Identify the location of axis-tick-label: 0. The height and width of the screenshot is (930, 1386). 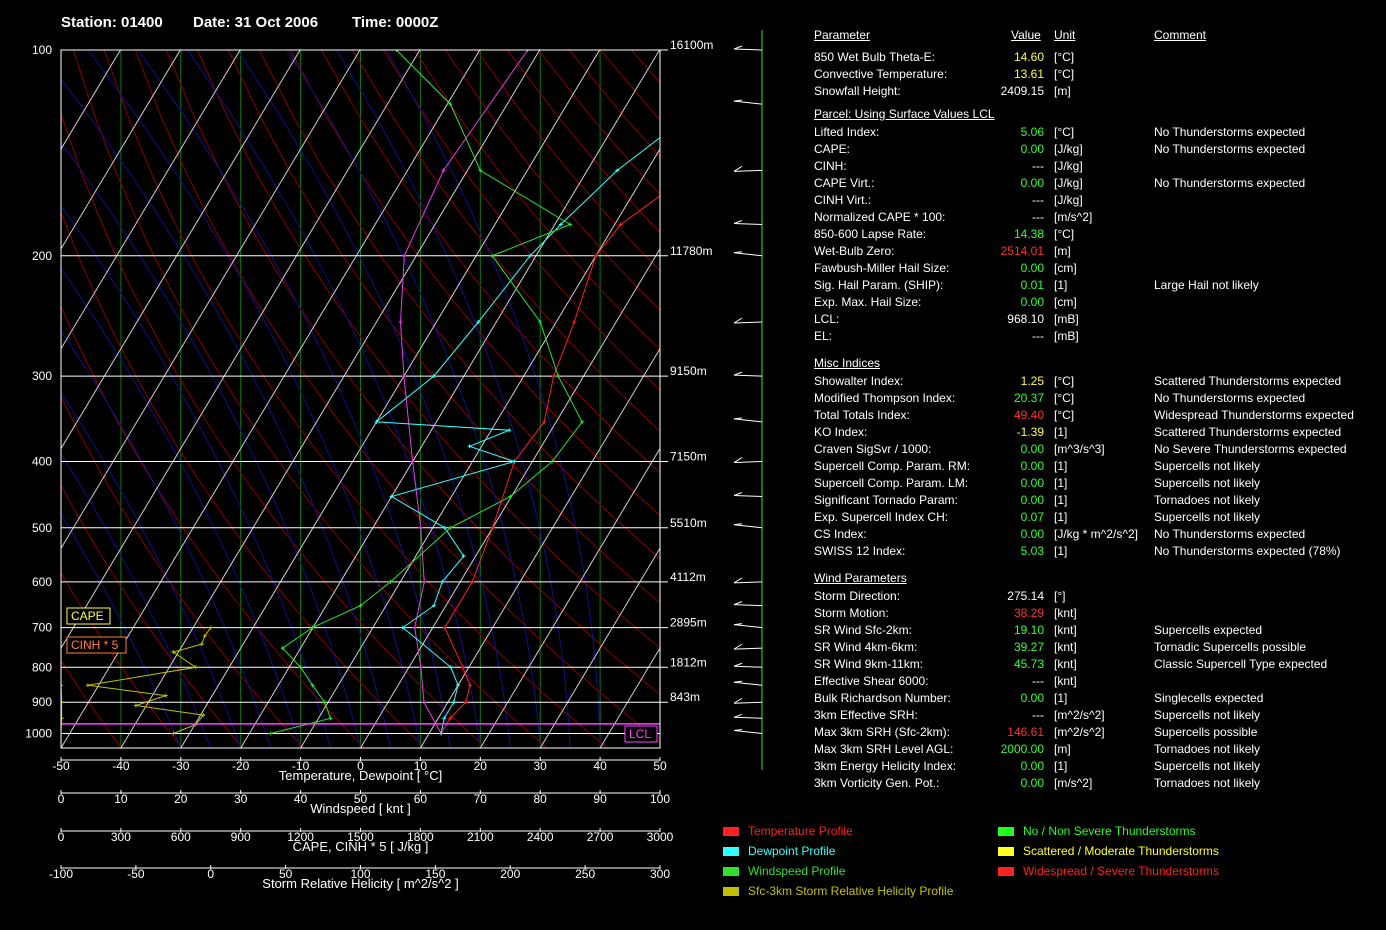
(211, 874).